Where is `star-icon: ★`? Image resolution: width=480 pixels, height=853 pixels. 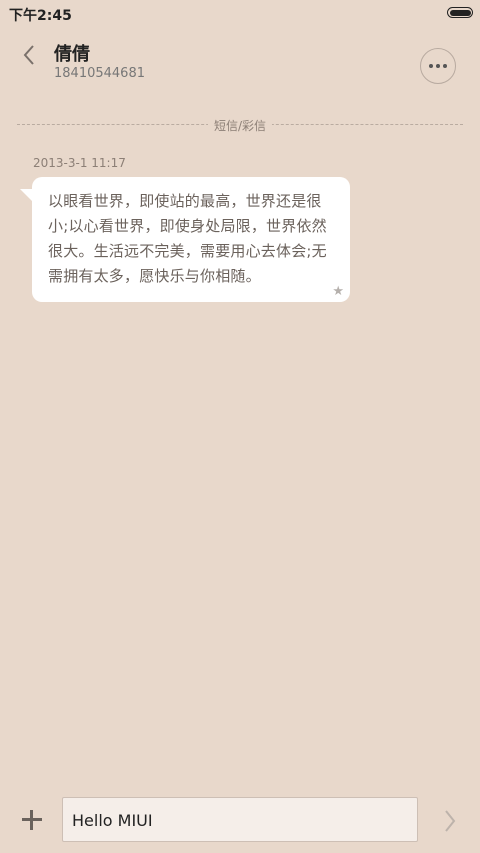 star-icon: ★ is located at coordinates (338, 291).